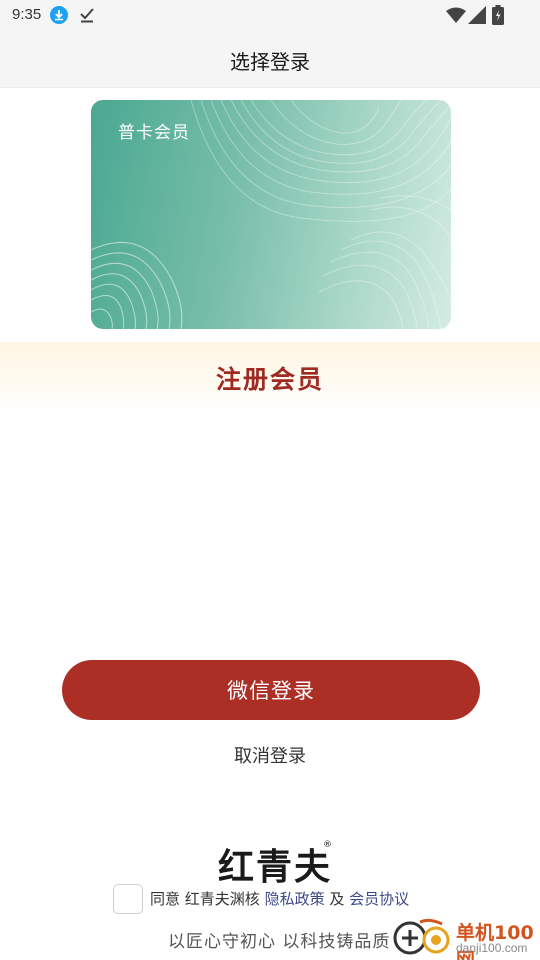  I want to click on registered-mark: ®, so click(327, 845).